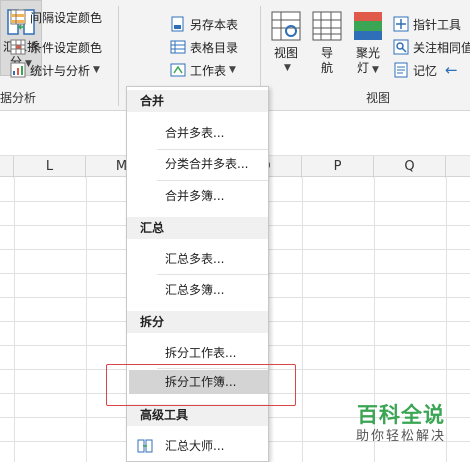 Image resolution: width=470 pixels, height=462 pixels. Describe the element at coordinates (178, 47) in the screenshot. I see `table-directory-icon` at that location.